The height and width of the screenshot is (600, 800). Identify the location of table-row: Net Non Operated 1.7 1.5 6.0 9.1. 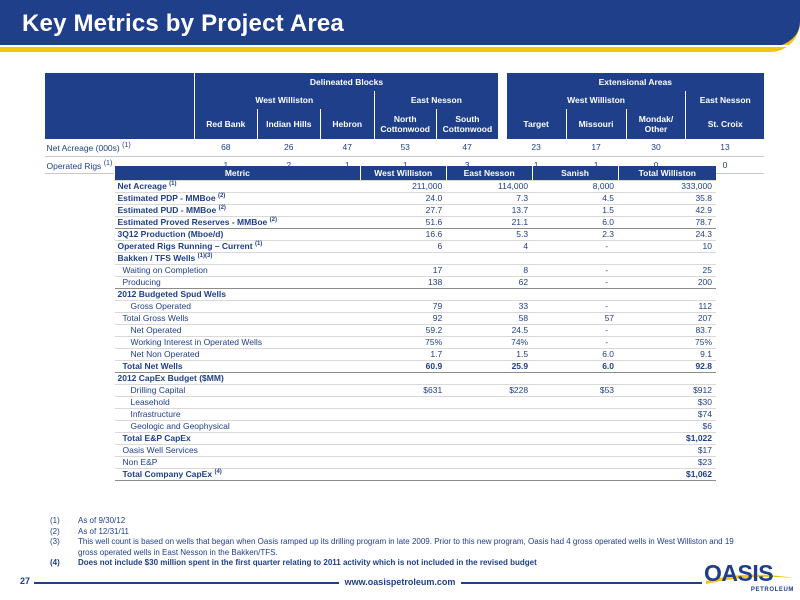
(415, 354).